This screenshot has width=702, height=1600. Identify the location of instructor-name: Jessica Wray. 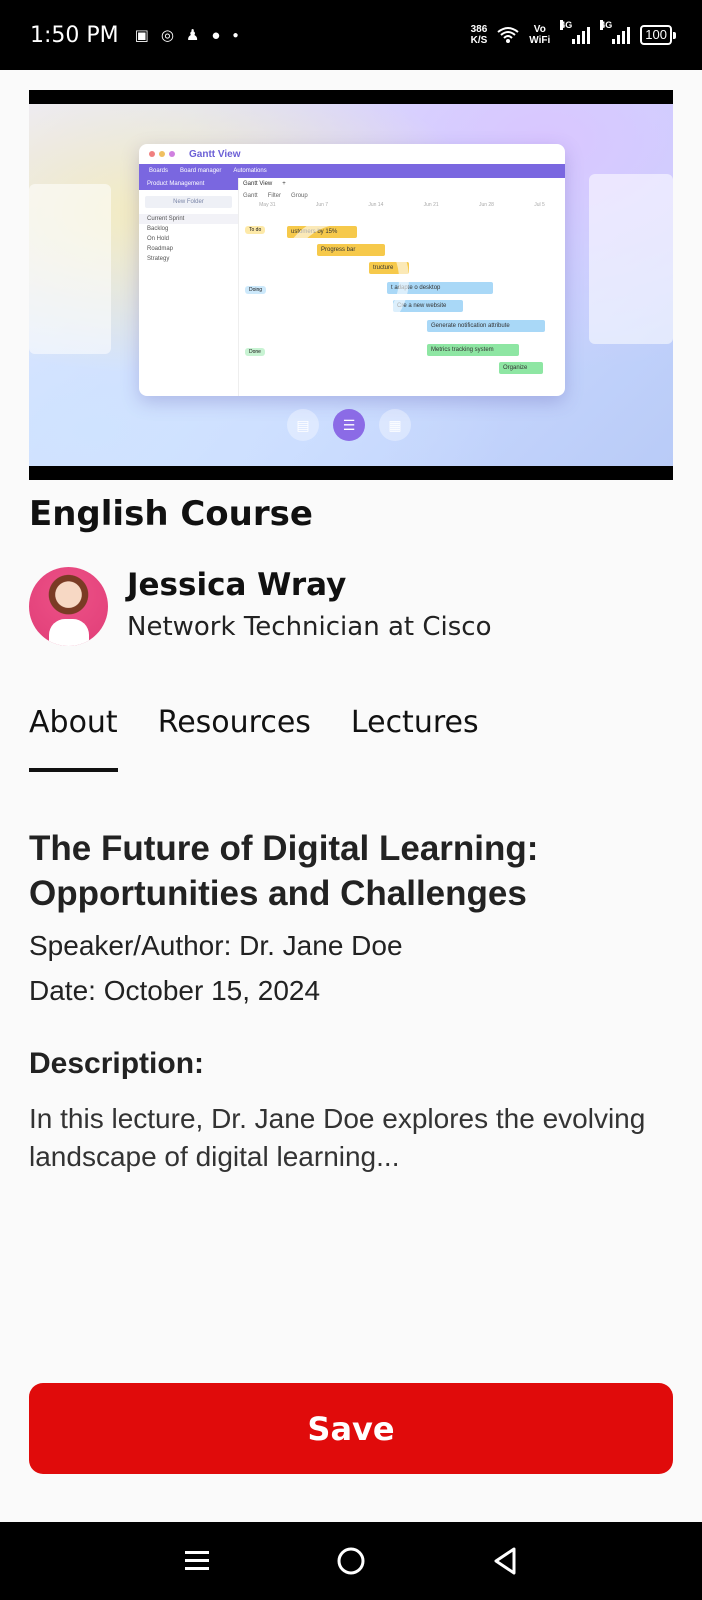
(237, 585).